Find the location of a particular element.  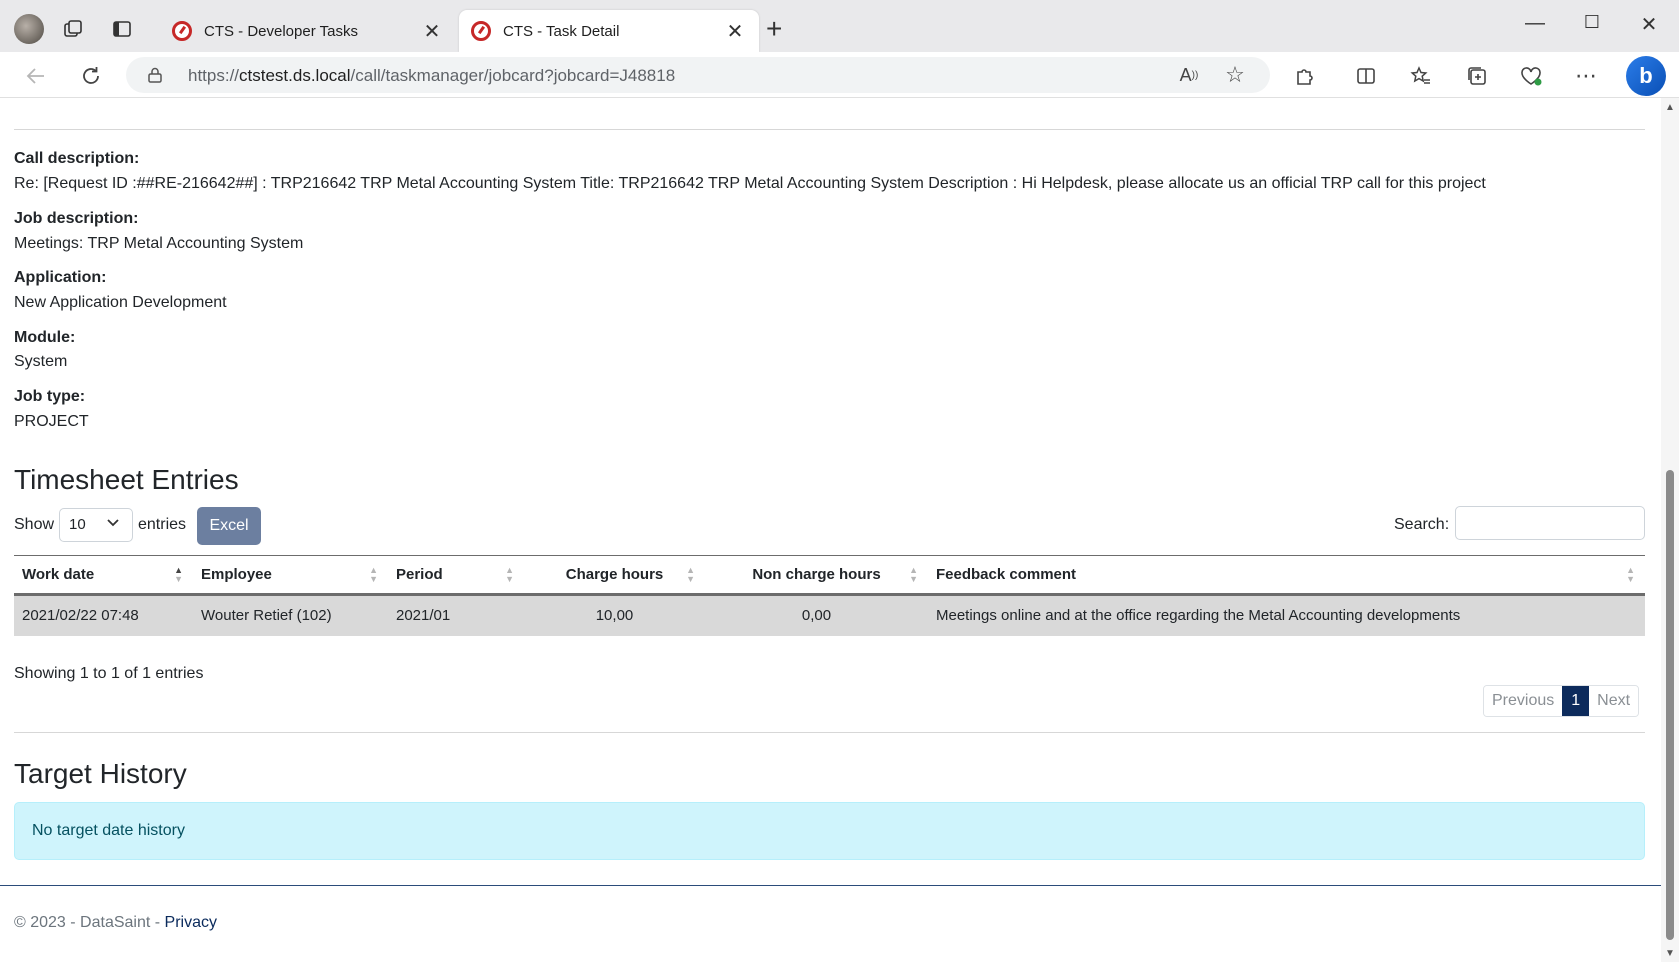

minimize-icon: — is located at coordinates (1535, 23).